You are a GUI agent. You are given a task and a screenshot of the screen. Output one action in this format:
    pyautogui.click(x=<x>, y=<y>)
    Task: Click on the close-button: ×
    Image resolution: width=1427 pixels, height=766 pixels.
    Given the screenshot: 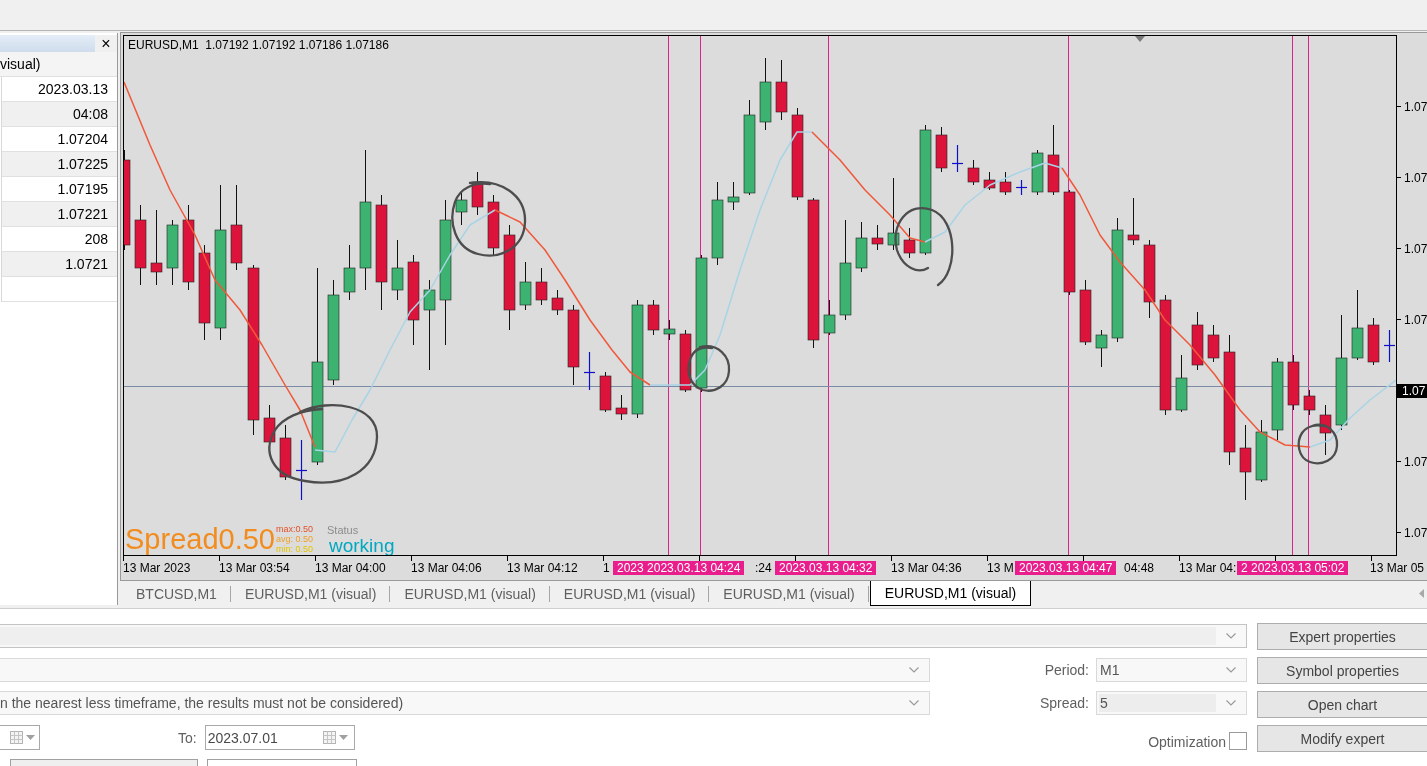 What is the action you would take?
    pyautogui.click(x=106, y=43)
    